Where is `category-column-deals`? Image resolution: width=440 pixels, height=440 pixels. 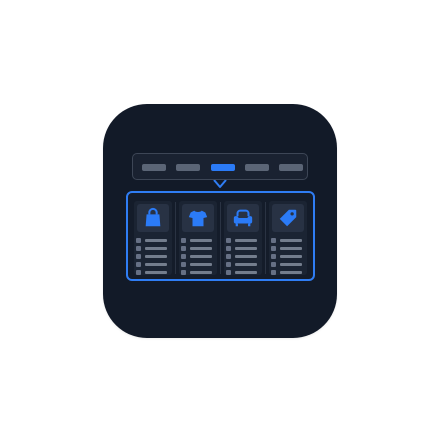
category-column-deals is located at coordinates (288, 238).